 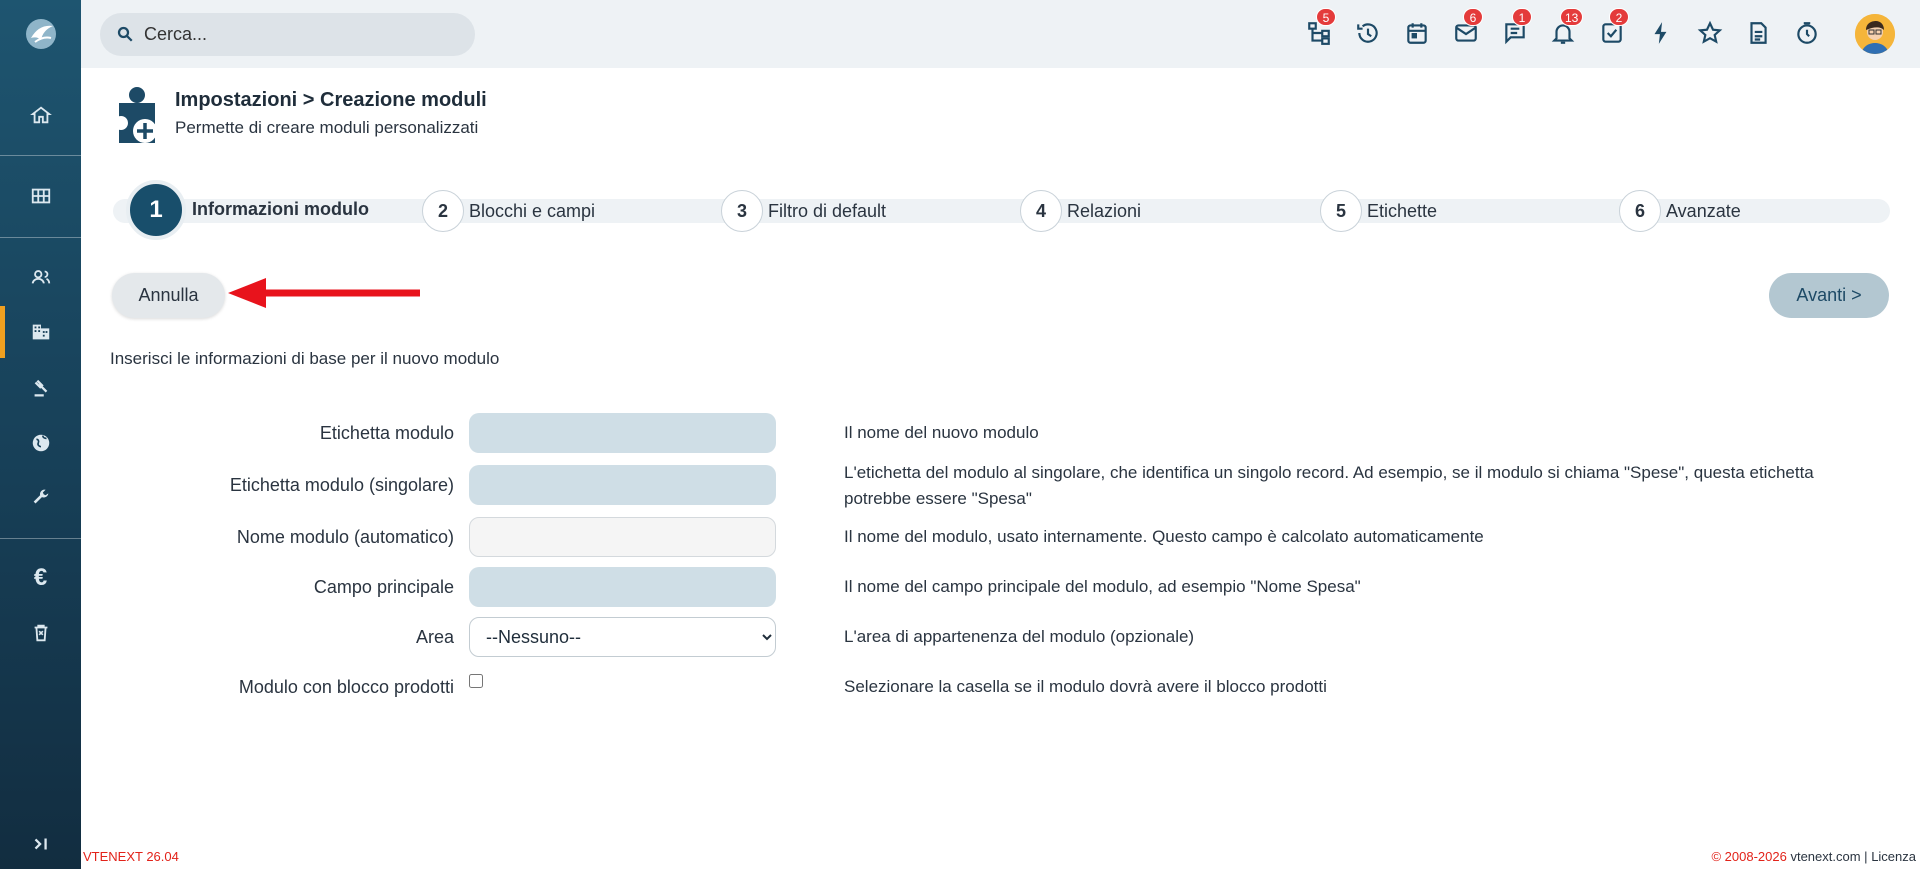 What do you see at coordinates (1041, 211) in the screenshot?
I see `step-number: 4` at bounding box center [1041, 211].